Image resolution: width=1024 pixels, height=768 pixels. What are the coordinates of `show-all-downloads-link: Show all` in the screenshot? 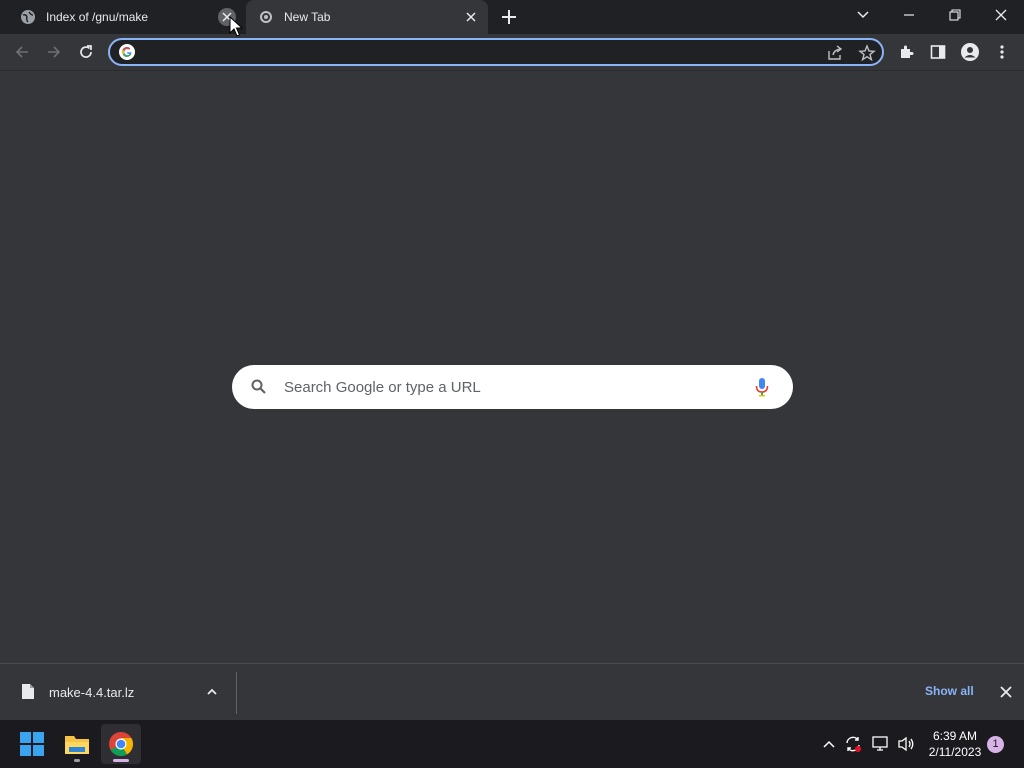 It's located at (949, 691).